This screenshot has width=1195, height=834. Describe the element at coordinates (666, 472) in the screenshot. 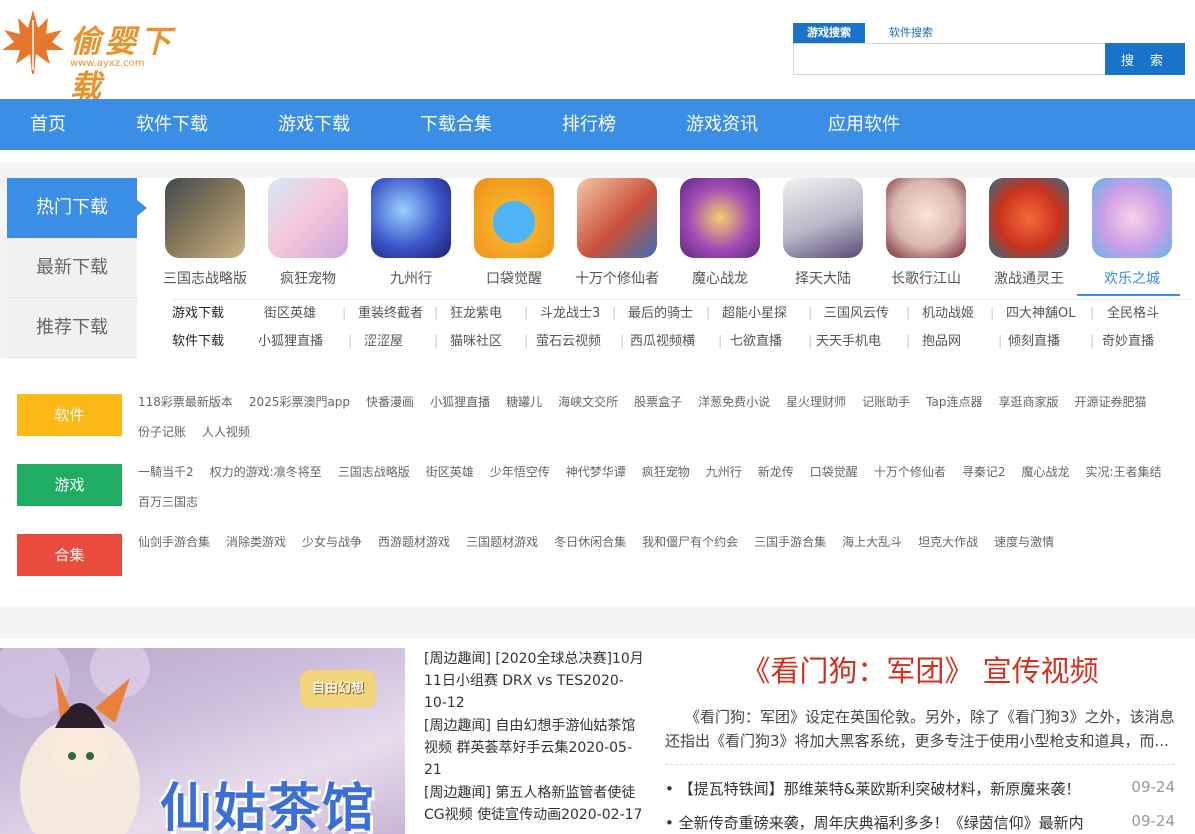

I see `game-link: 疯狂宠物` at that location.